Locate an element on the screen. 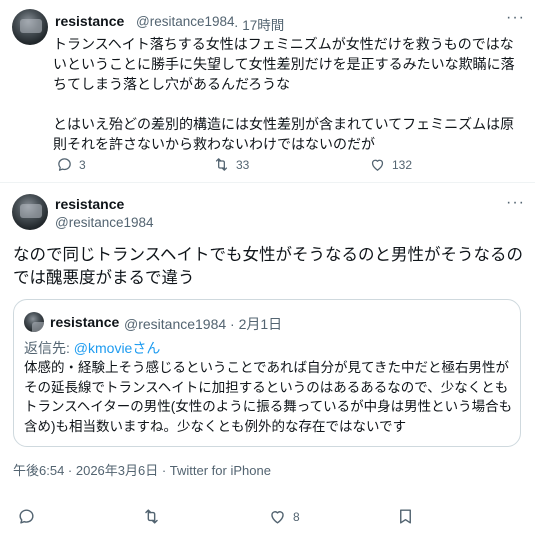  retweet-button is located at coordinates (151, 516).